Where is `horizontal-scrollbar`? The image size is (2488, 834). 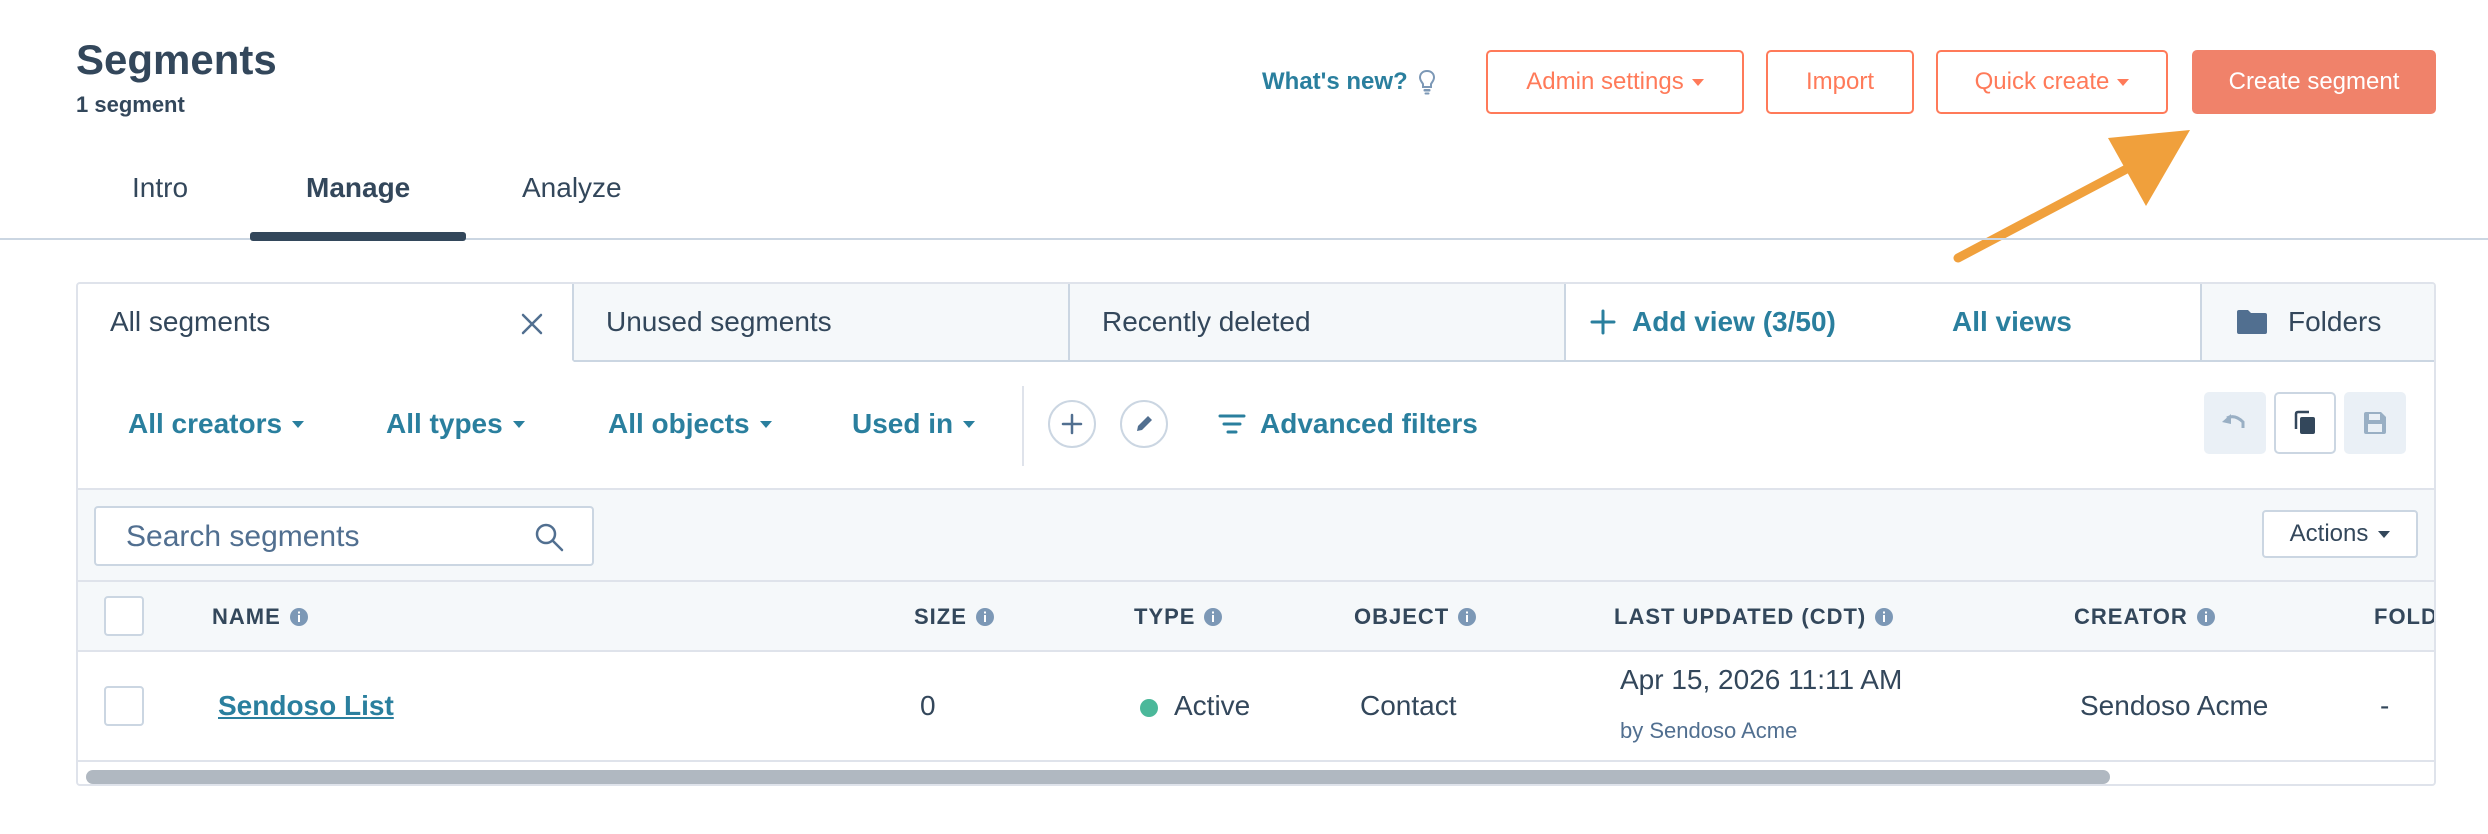 horizontal-scrollbar is located at coordinates (1256, 773).